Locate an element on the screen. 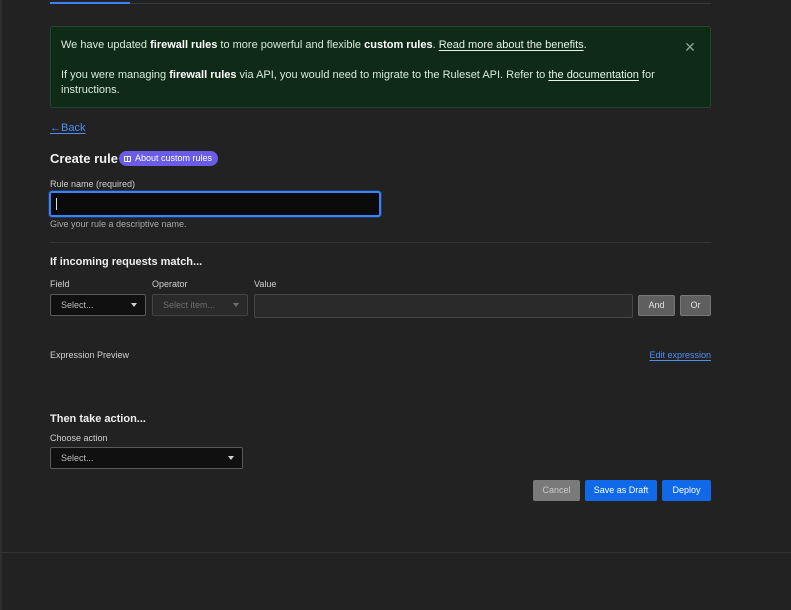 The image size is (791, 610). and-button: And is located at coordinates (656, 305).